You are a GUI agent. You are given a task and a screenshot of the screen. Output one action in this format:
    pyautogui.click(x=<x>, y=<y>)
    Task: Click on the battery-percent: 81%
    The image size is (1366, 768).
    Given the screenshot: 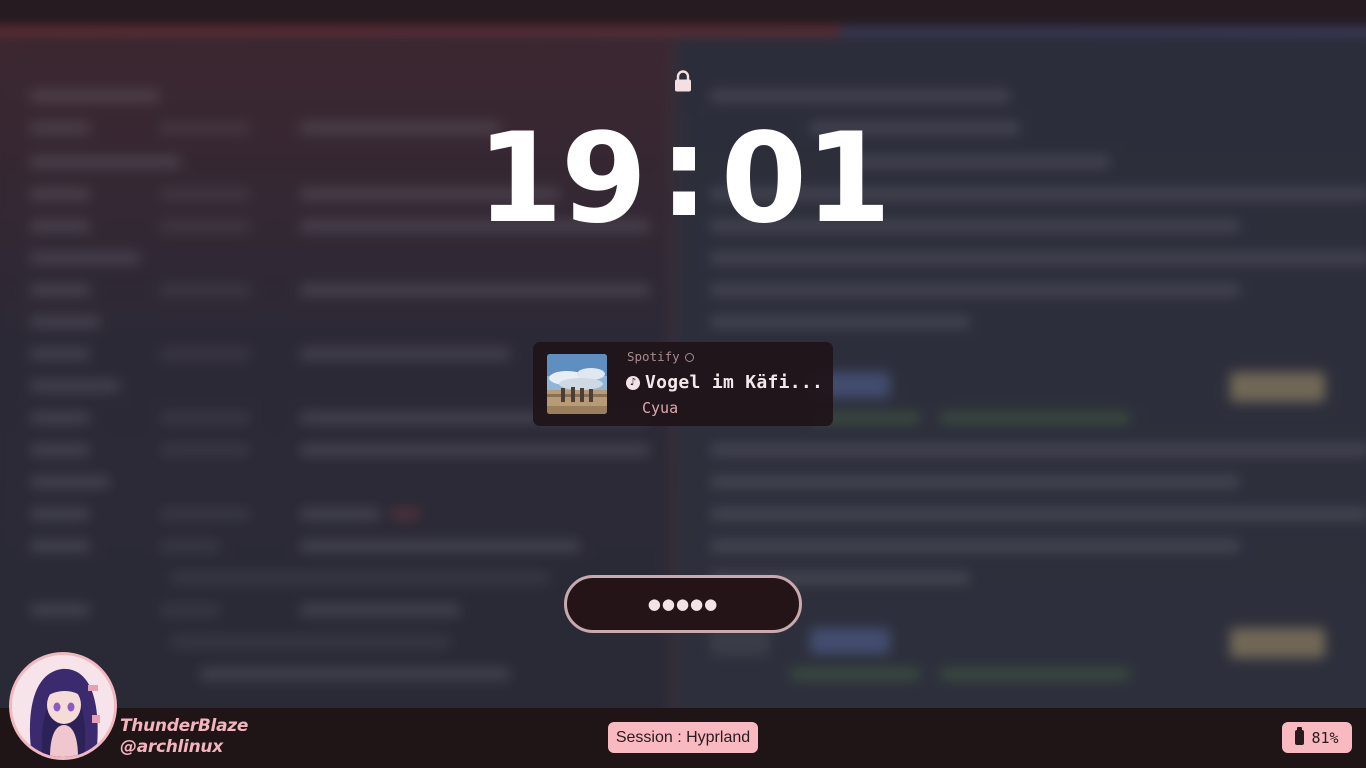 What is the action you would take?
    pyautogui.click(x=1325, y=737)
    